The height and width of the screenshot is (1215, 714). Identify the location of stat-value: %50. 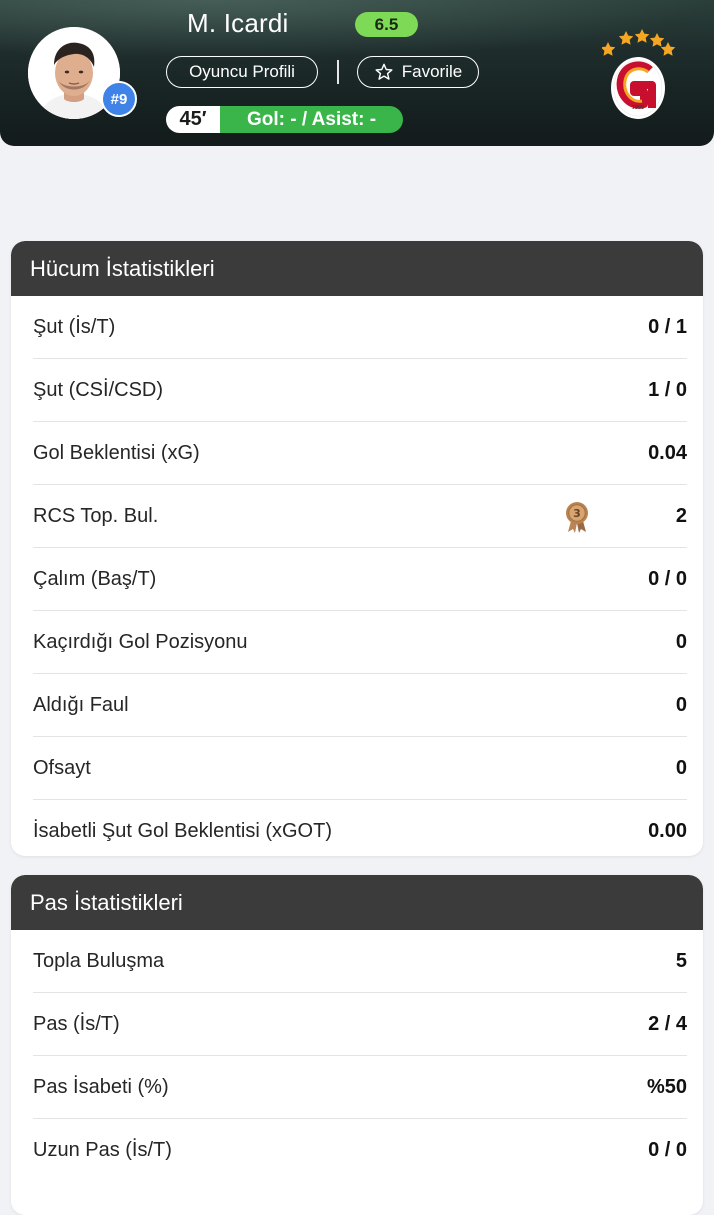
(666, 1086).